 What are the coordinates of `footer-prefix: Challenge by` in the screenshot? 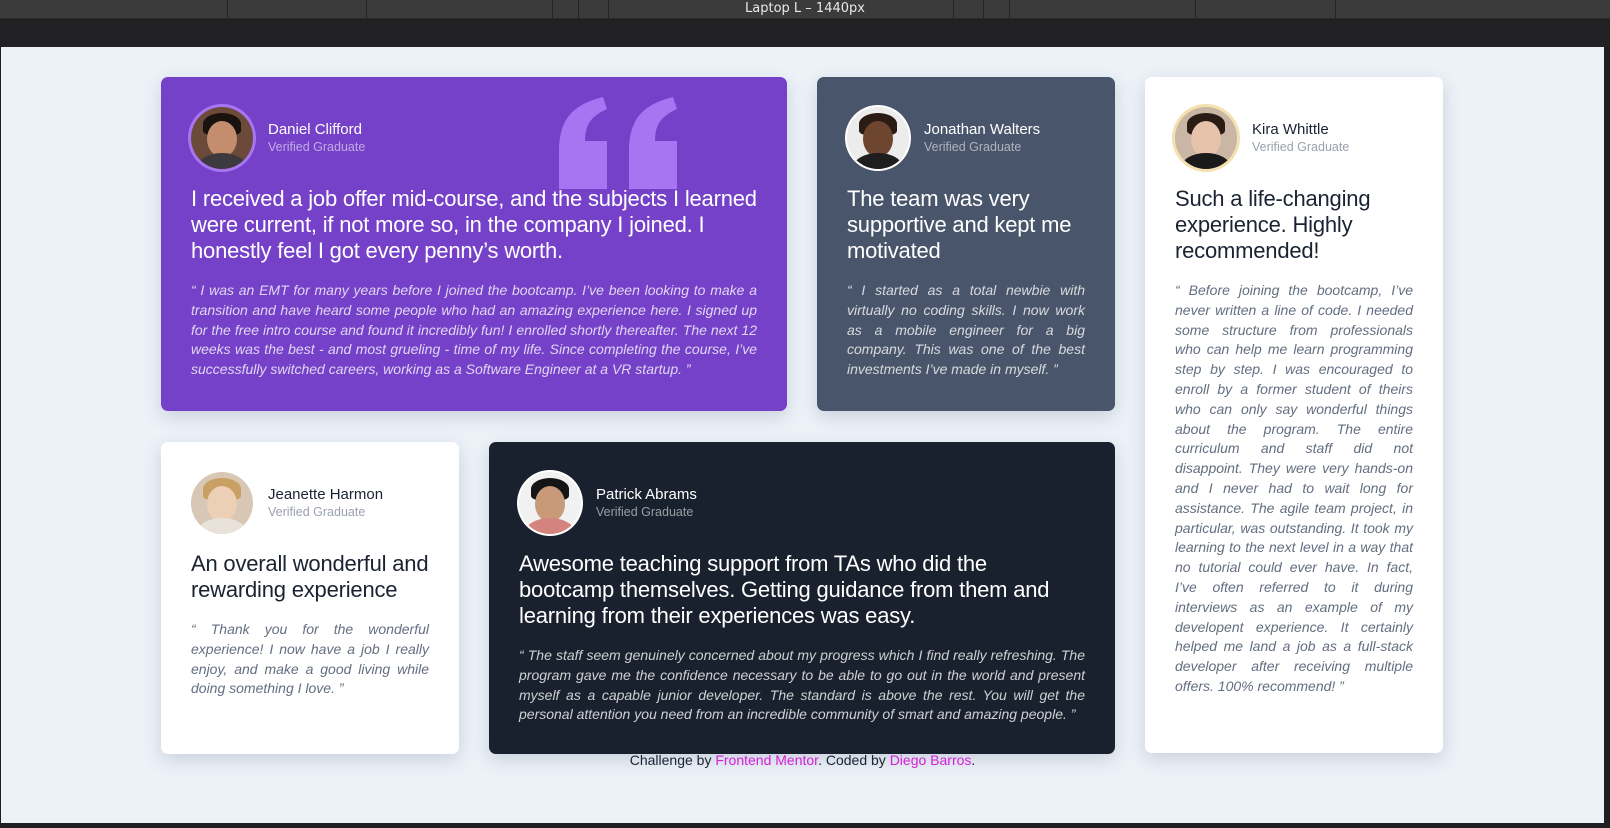 It's located at (672, 760).